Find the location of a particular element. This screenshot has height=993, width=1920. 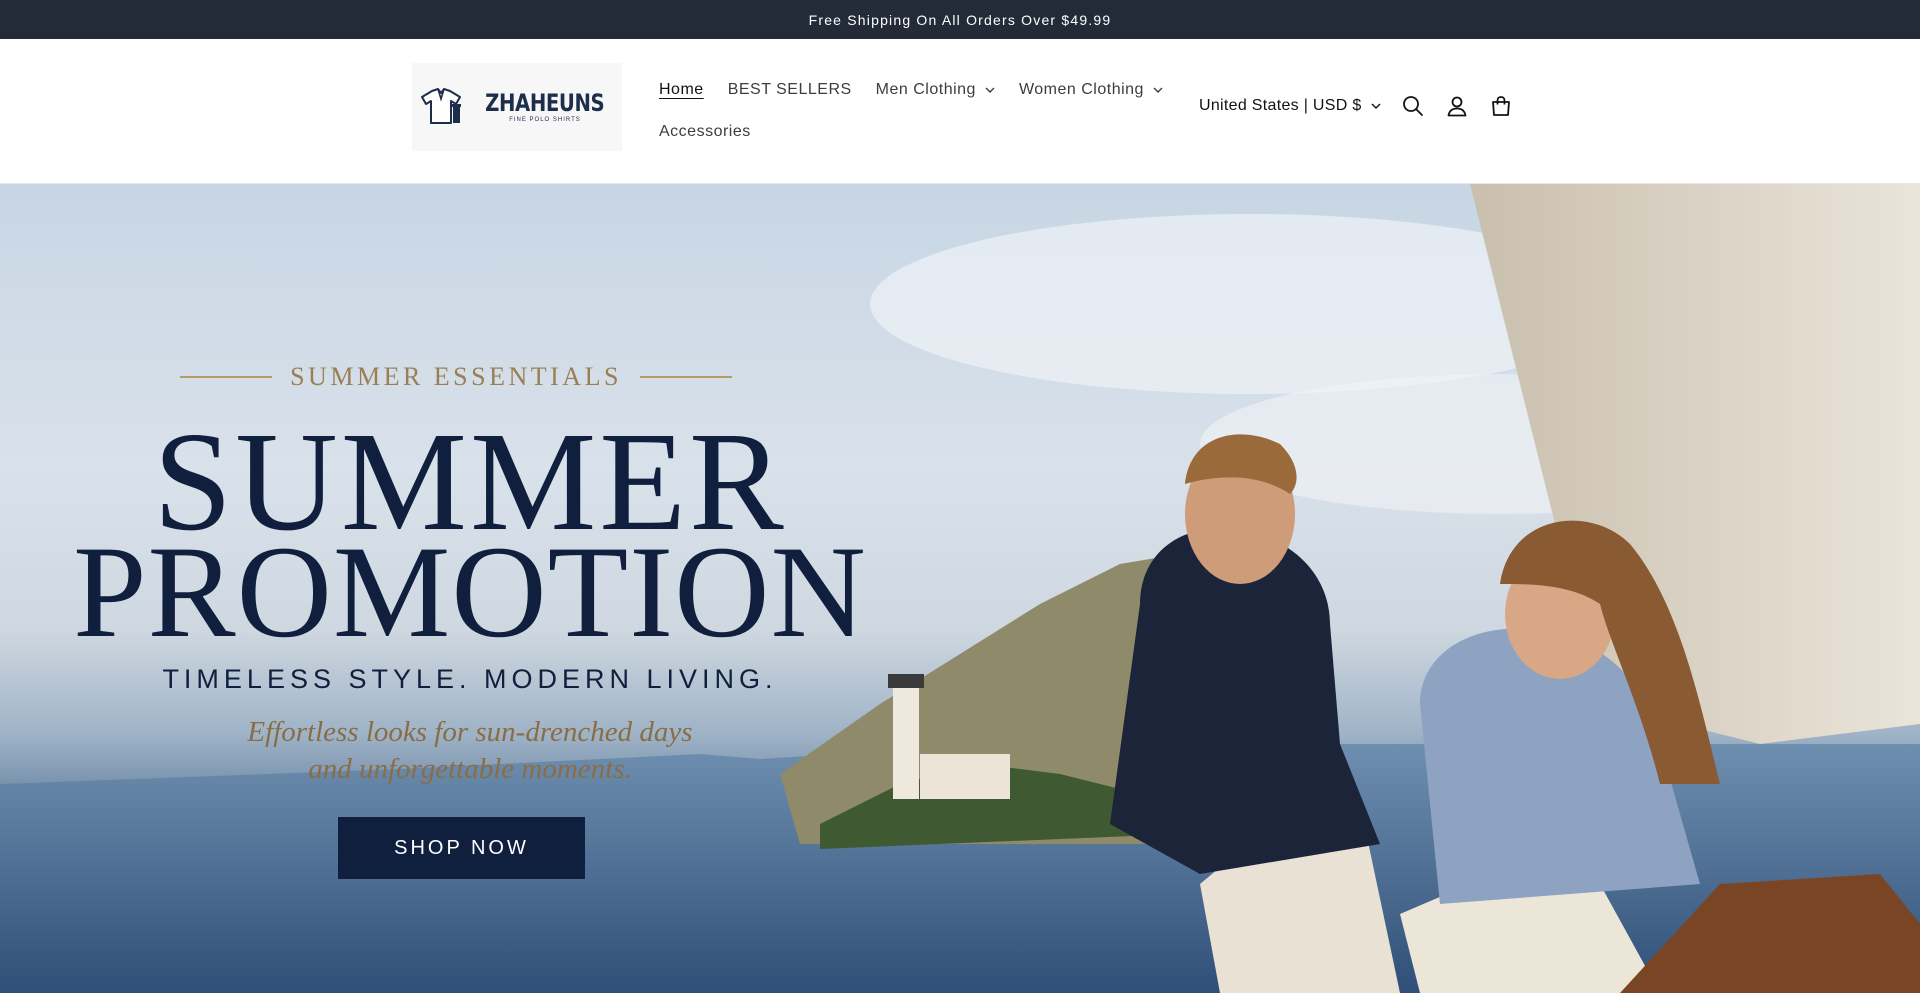

announcement-text: Free Shipping On All Orders Over $49.99 is located at coordinates (960, 19).